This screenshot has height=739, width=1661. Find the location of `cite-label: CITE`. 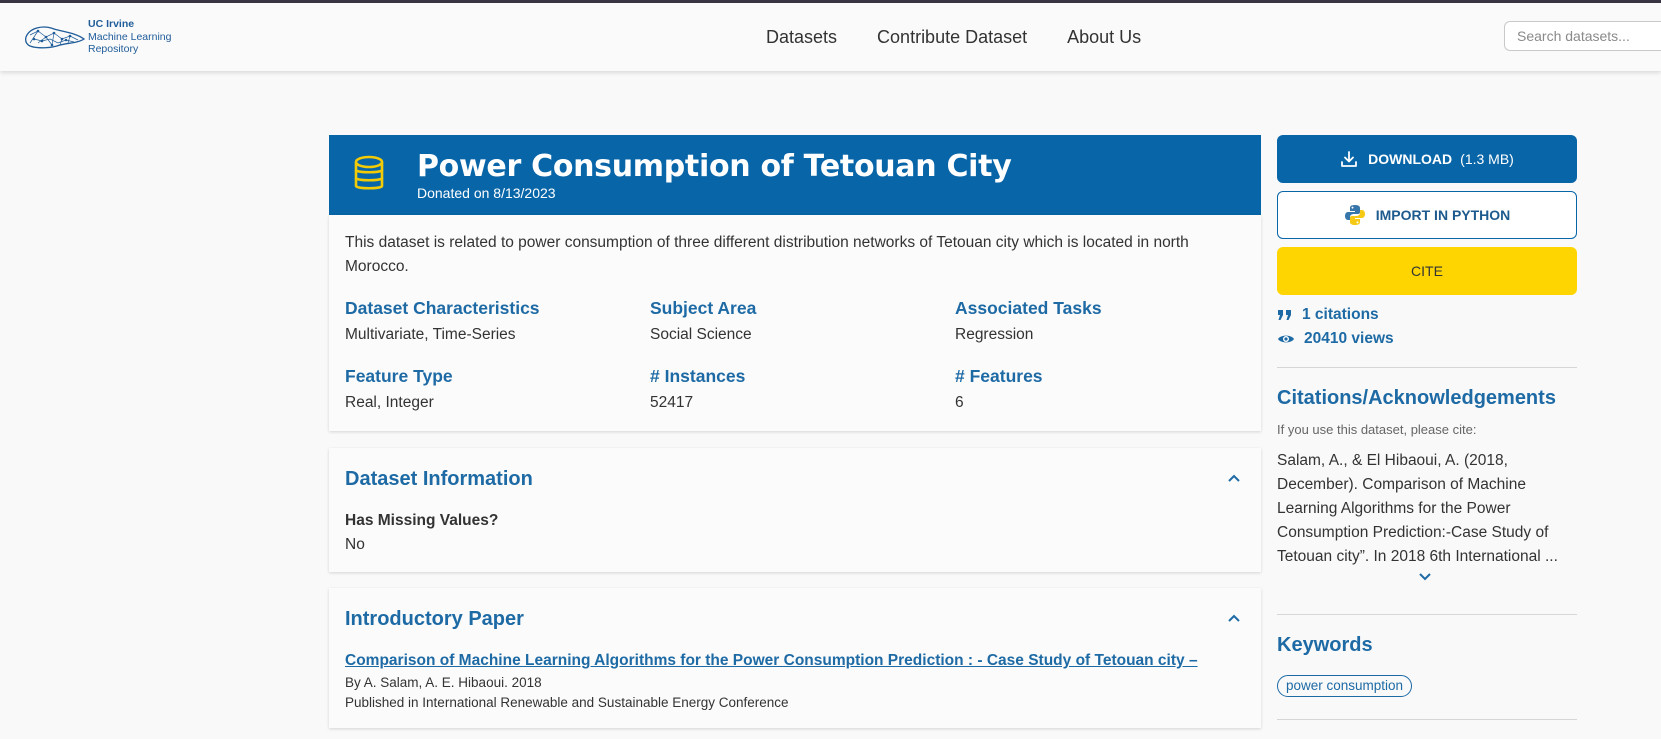

cite-label: CITE is located at coordinates (1427, 271).